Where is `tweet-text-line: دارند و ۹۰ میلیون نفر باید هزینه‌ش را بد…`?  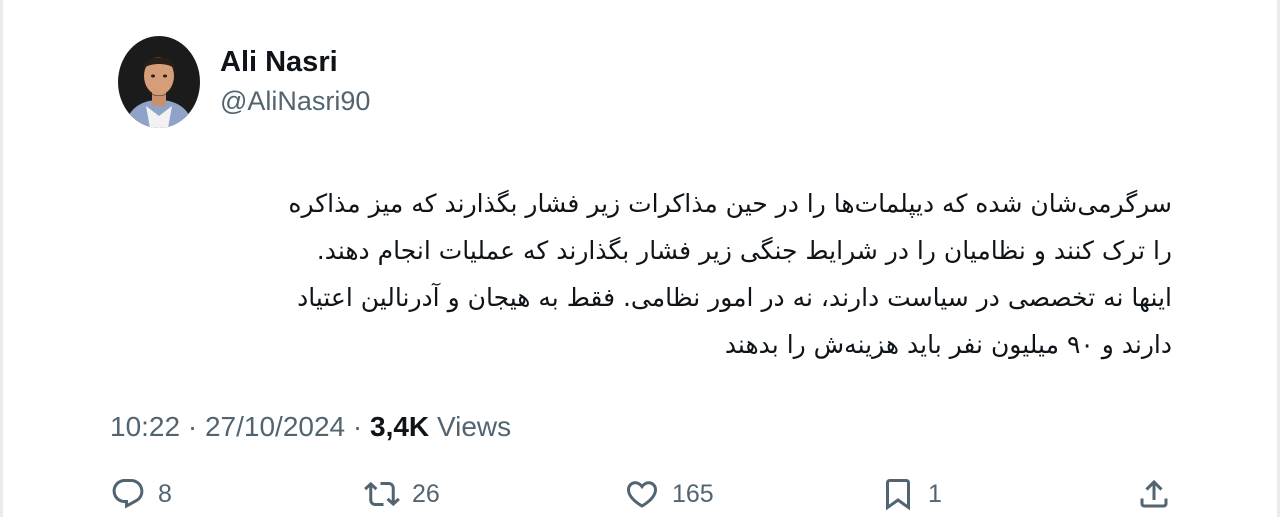 tweet-text-line: دارند و ۹۰ میلیون نفر باید هزینه‌ش را بد… is located at coordinates (948, 344).